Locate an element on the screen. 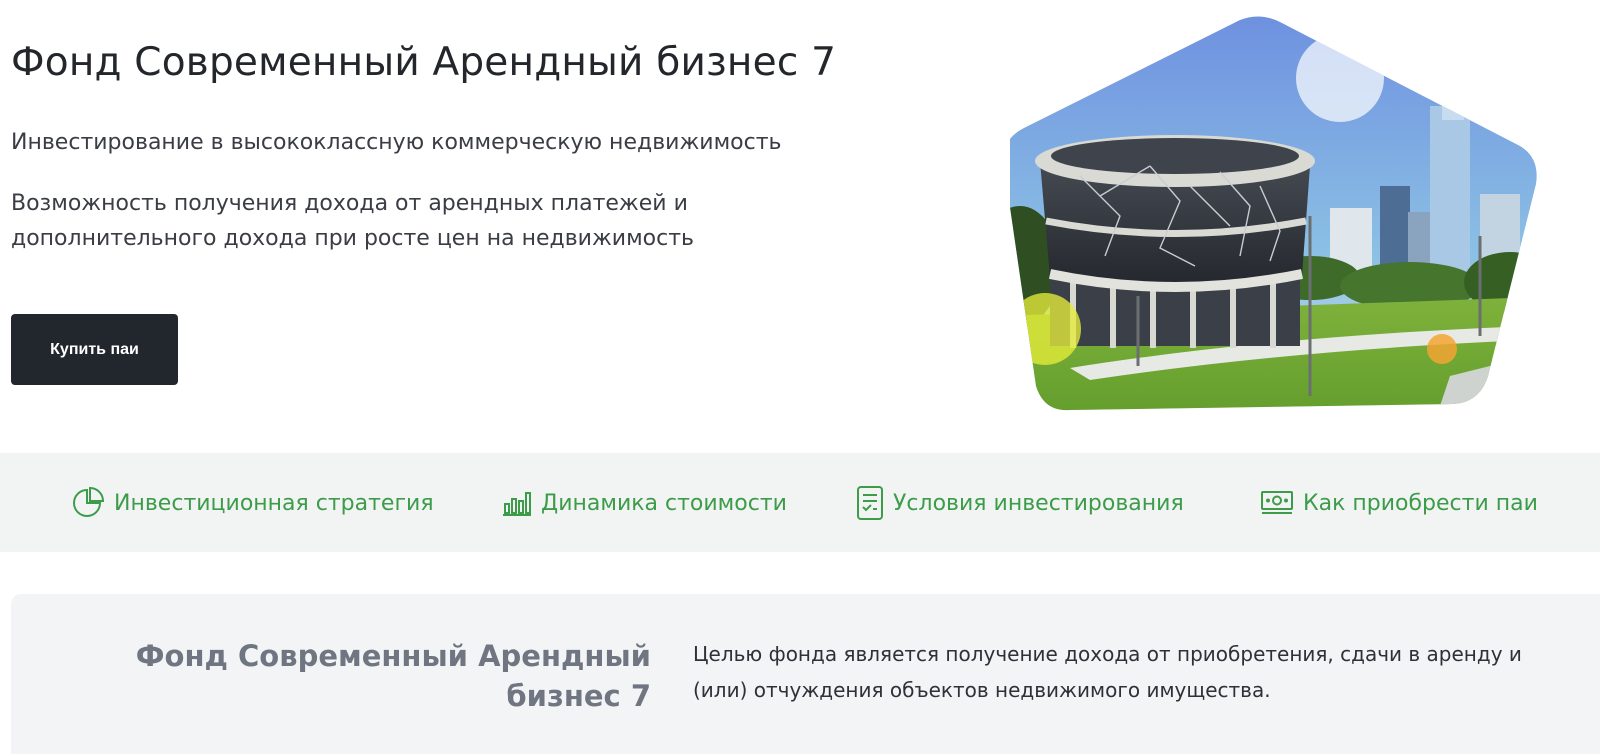 Image resolution: width=1600 pixels, height=754 pixels. nav-item-value-dynamics: Динамика стоимости is located at coordinates (644, 503).